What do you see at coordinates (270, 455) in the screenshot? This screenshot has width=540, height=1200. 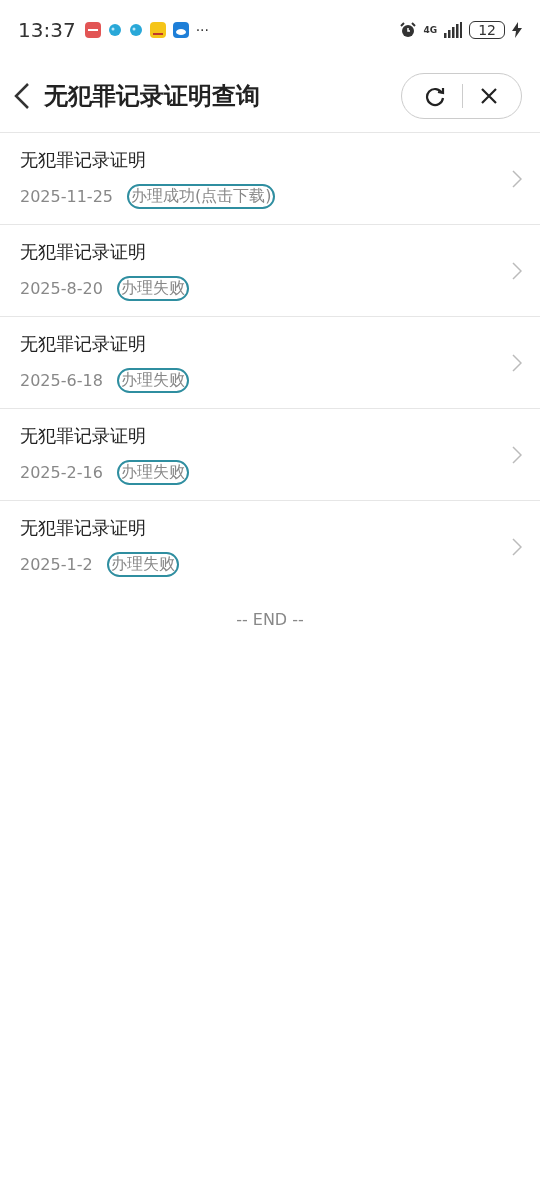 I see `record-item: 无犯罪记录证明 2025-2-16 办理失败` at bounding box center [270, 455].